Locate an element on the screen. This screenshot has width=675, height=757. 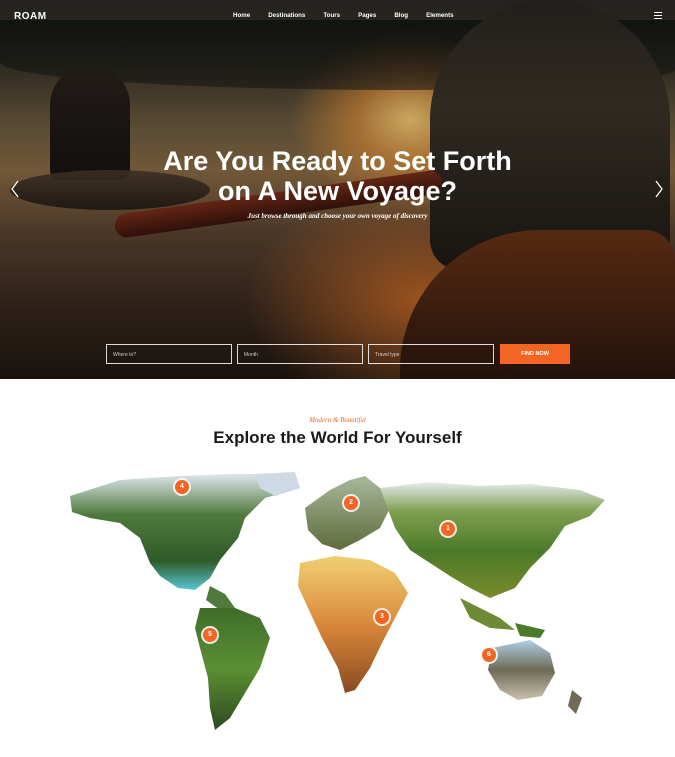
travel-type-field: Travel type is located at coordinates (431, 354).